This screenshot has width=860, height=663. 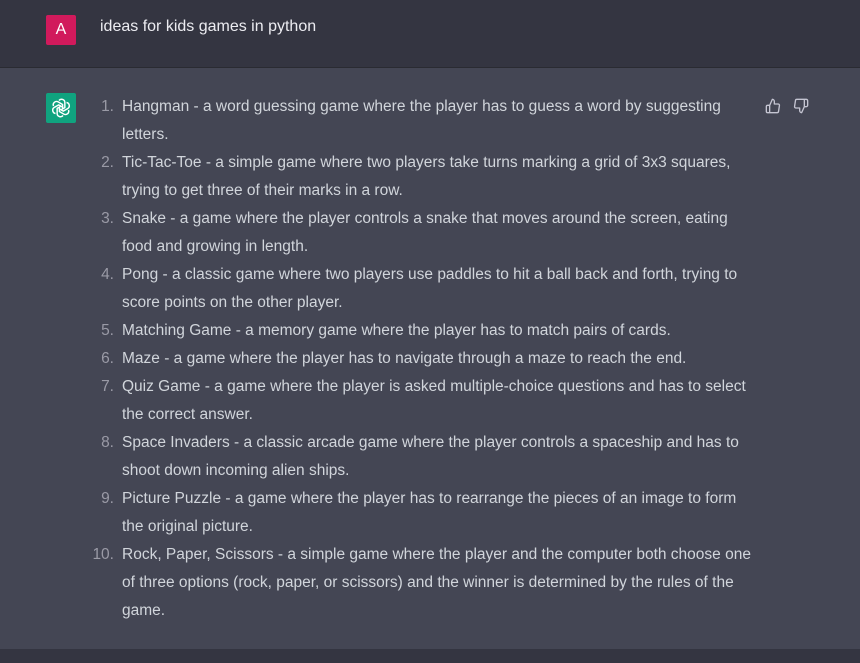 What do you see at coordinates (103, 554) in the screenshot?
I see `list-item-number: 10.` at bounding box center [103, 554].